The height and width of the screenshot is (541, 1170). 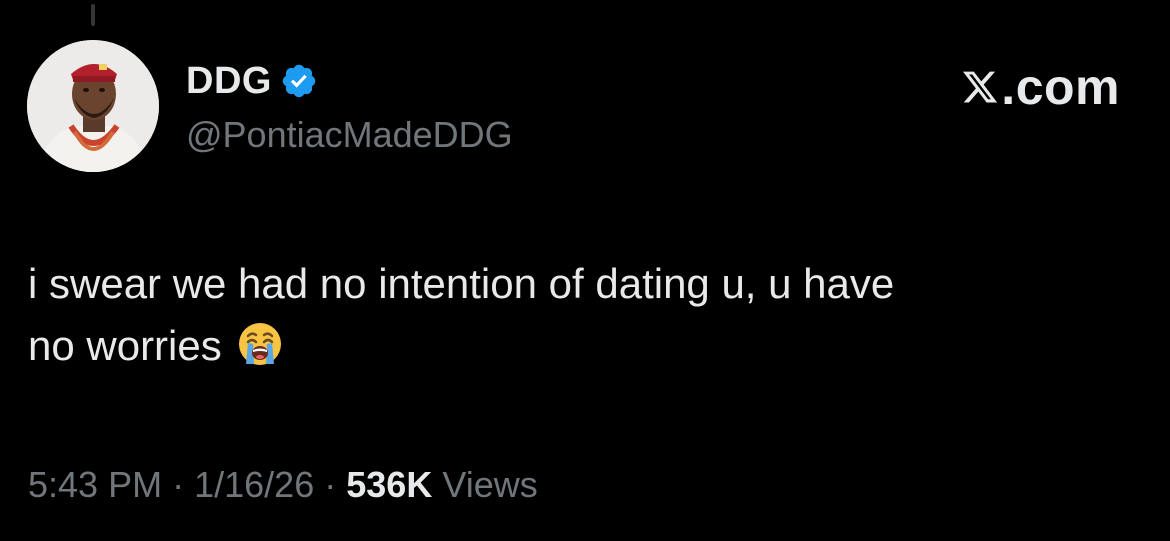 What do you see at coordinates (254, 484) in the screenshot?
I see `tweet-date: 1/16/26` at bounding box center [254, 484].